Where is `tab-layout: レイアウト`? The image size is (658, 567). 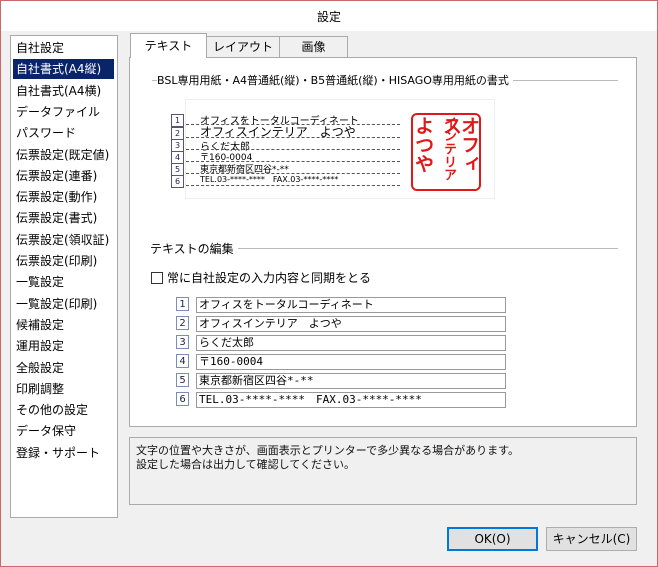 tab-layout: レイアウト is located at coordinates (243, 46).